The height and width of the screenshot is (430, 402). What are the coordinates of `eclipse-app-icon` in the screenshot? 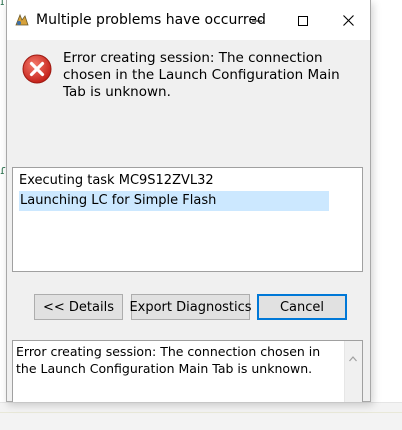 It's located at (22, 20).